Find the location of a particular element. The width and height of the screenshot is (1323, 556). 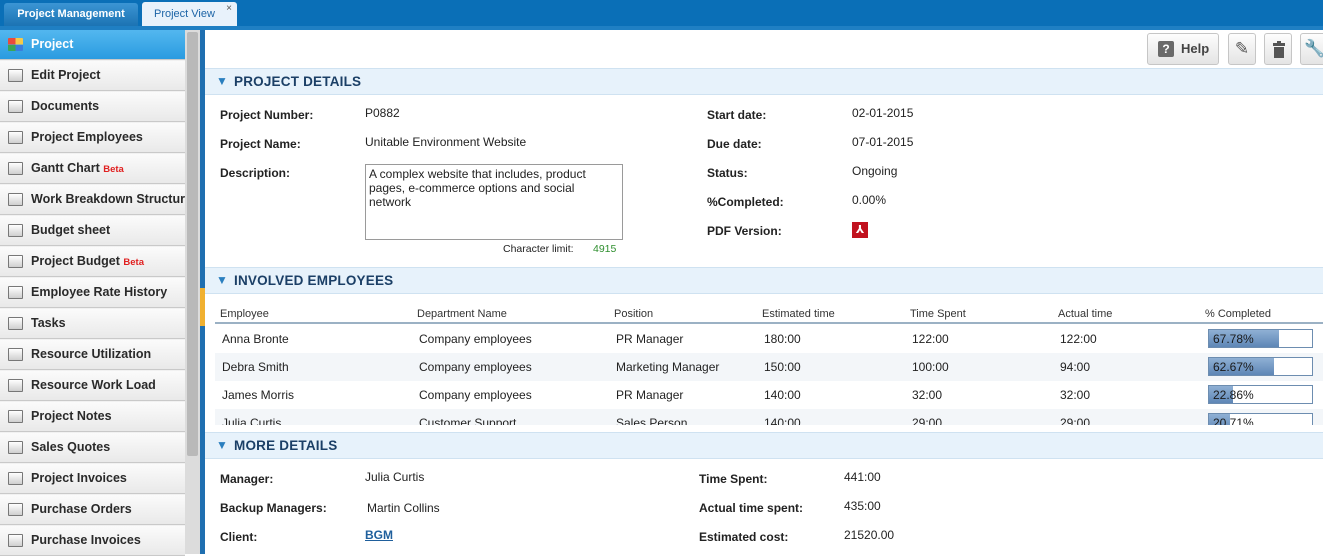

resource-icon is located at coordinates (15, 354).